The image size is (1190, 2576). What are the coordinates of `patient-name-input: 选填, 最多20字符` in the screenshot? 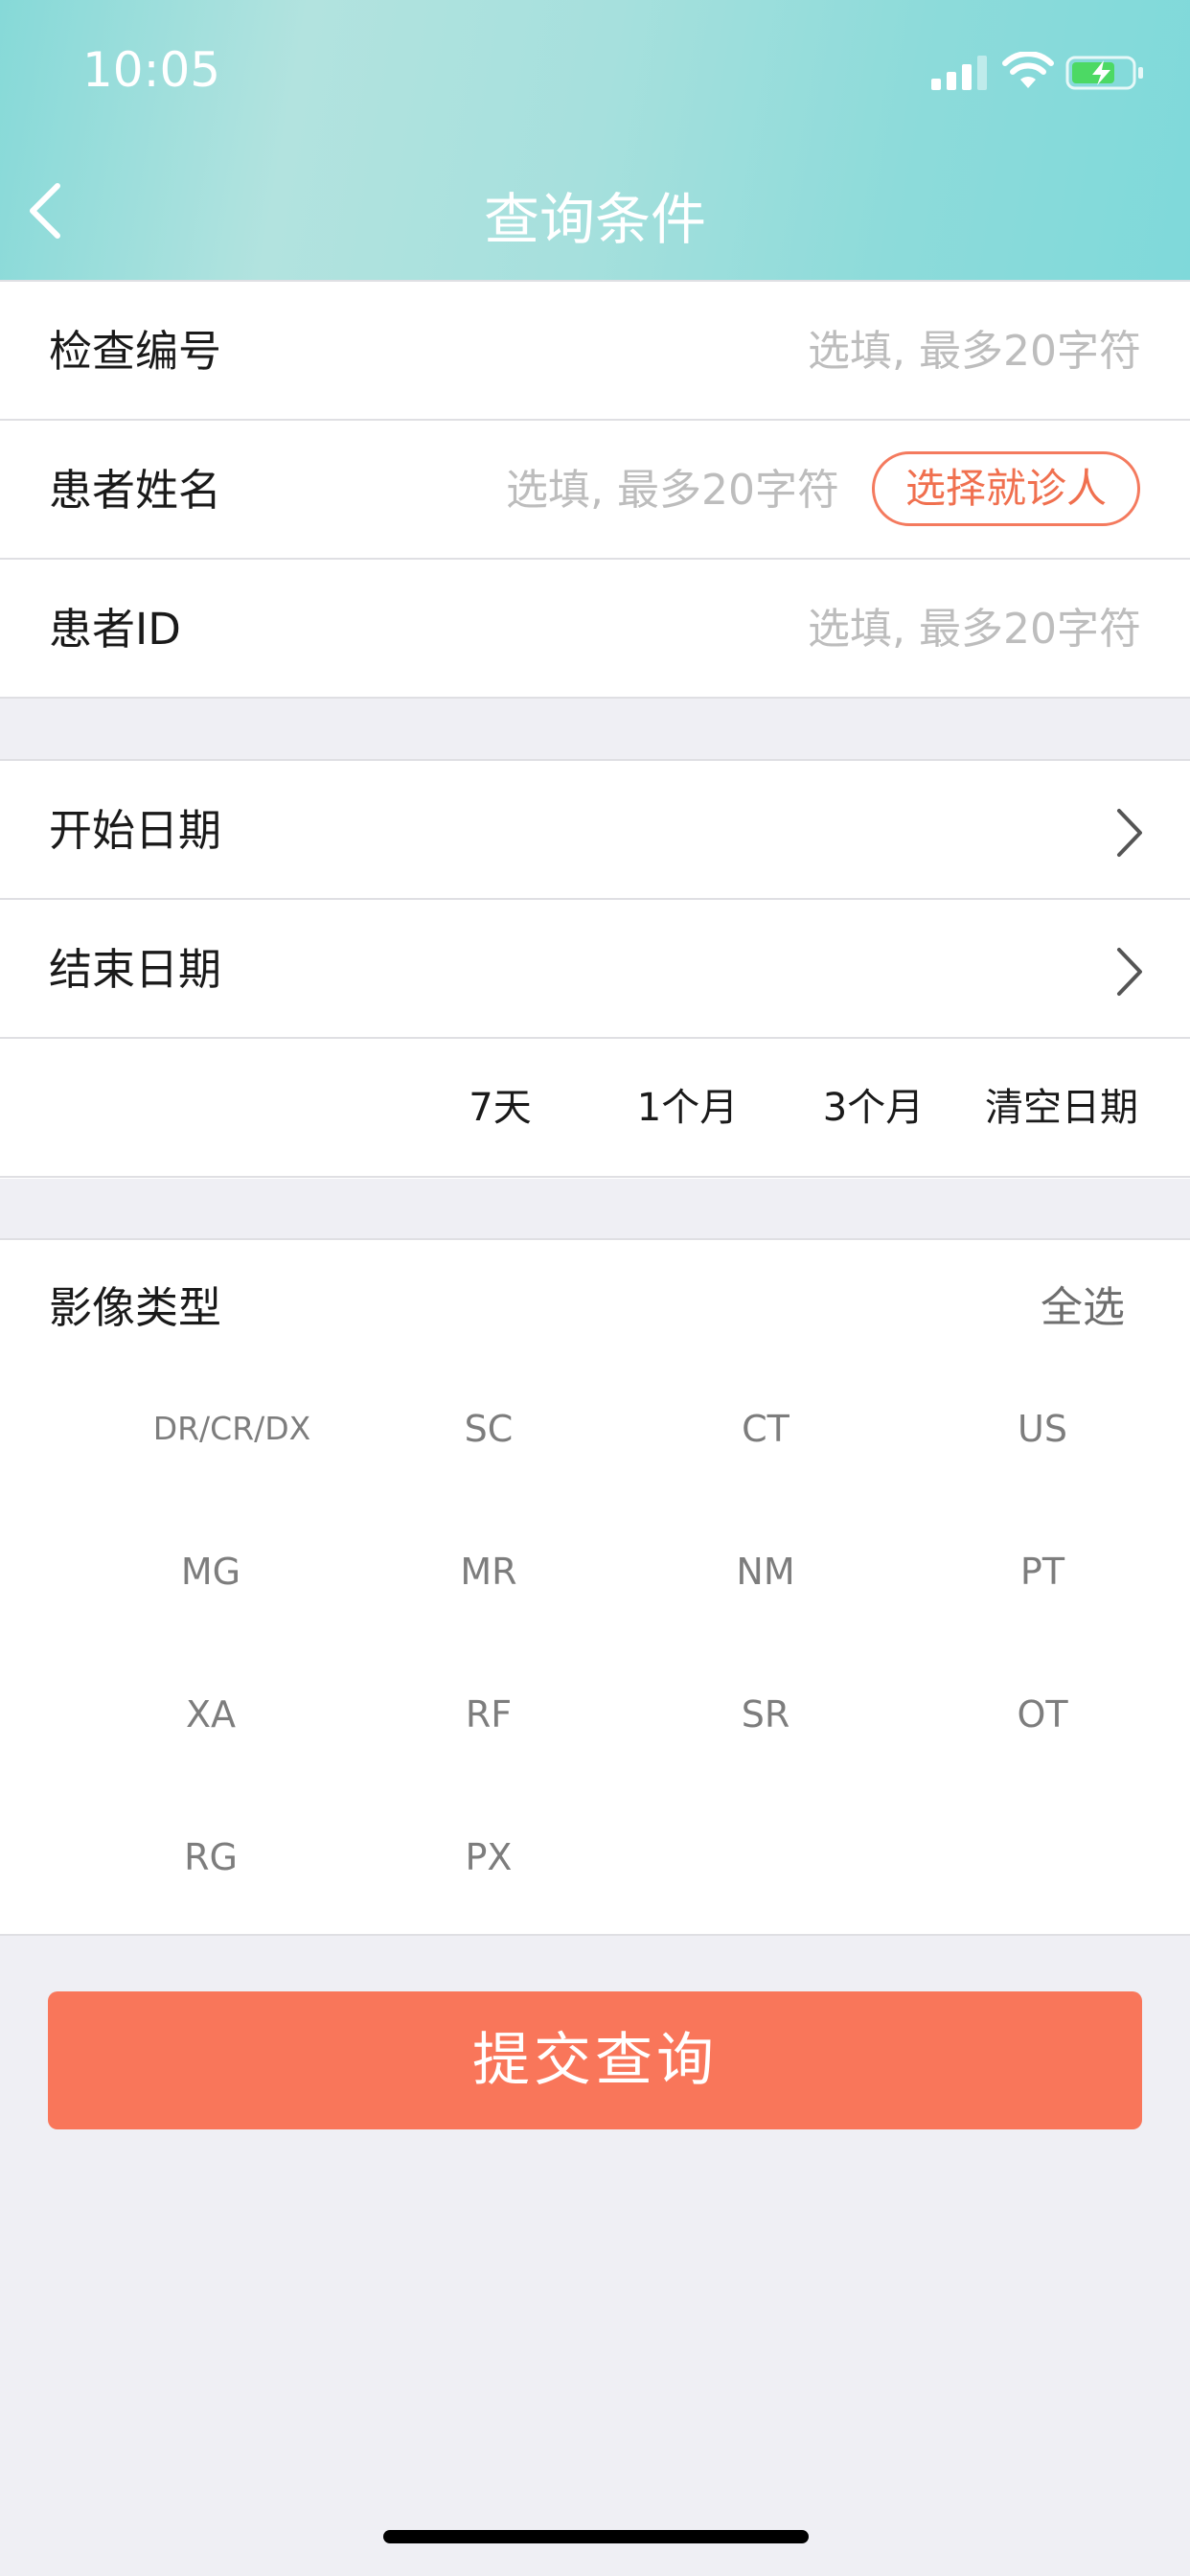 It's located at (672, 490).